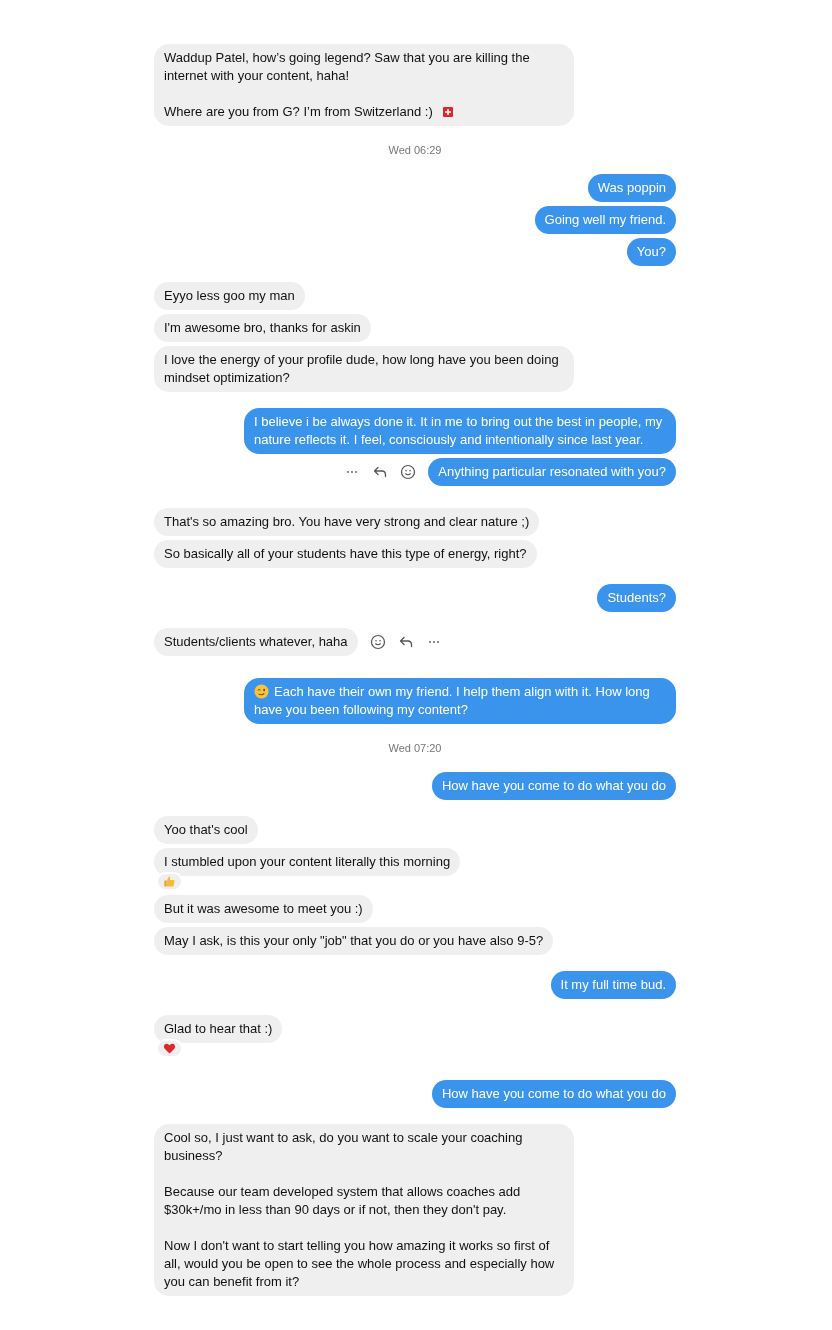 The width and height of the screenshot is (832, 1330). Describe the element at coordinates (263, 909) in the screenshot. I see `message-bubble: But it was awesome to meet you :)` at that location.